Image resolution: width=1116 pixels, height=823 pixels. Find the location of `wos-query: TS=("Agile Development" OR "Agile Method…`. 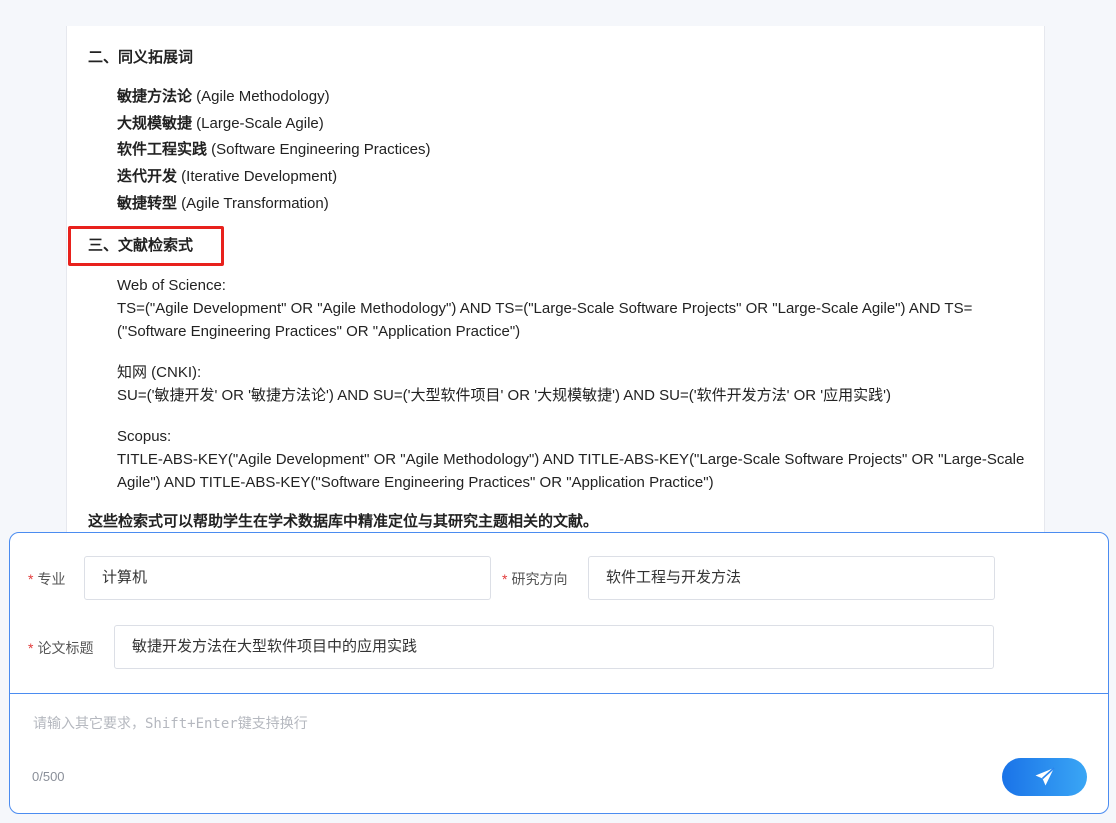

wos-query: TS=("Agile Development" OR "Agile Method… is located at coordinates (545, 320).